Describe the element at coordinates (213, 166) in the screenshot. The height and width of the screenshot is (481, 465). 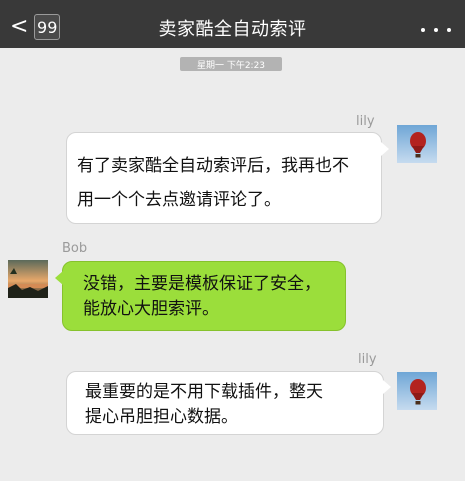
I see `message-text-line: 有了卖家酷全自动索评后，我再也不` at that location.